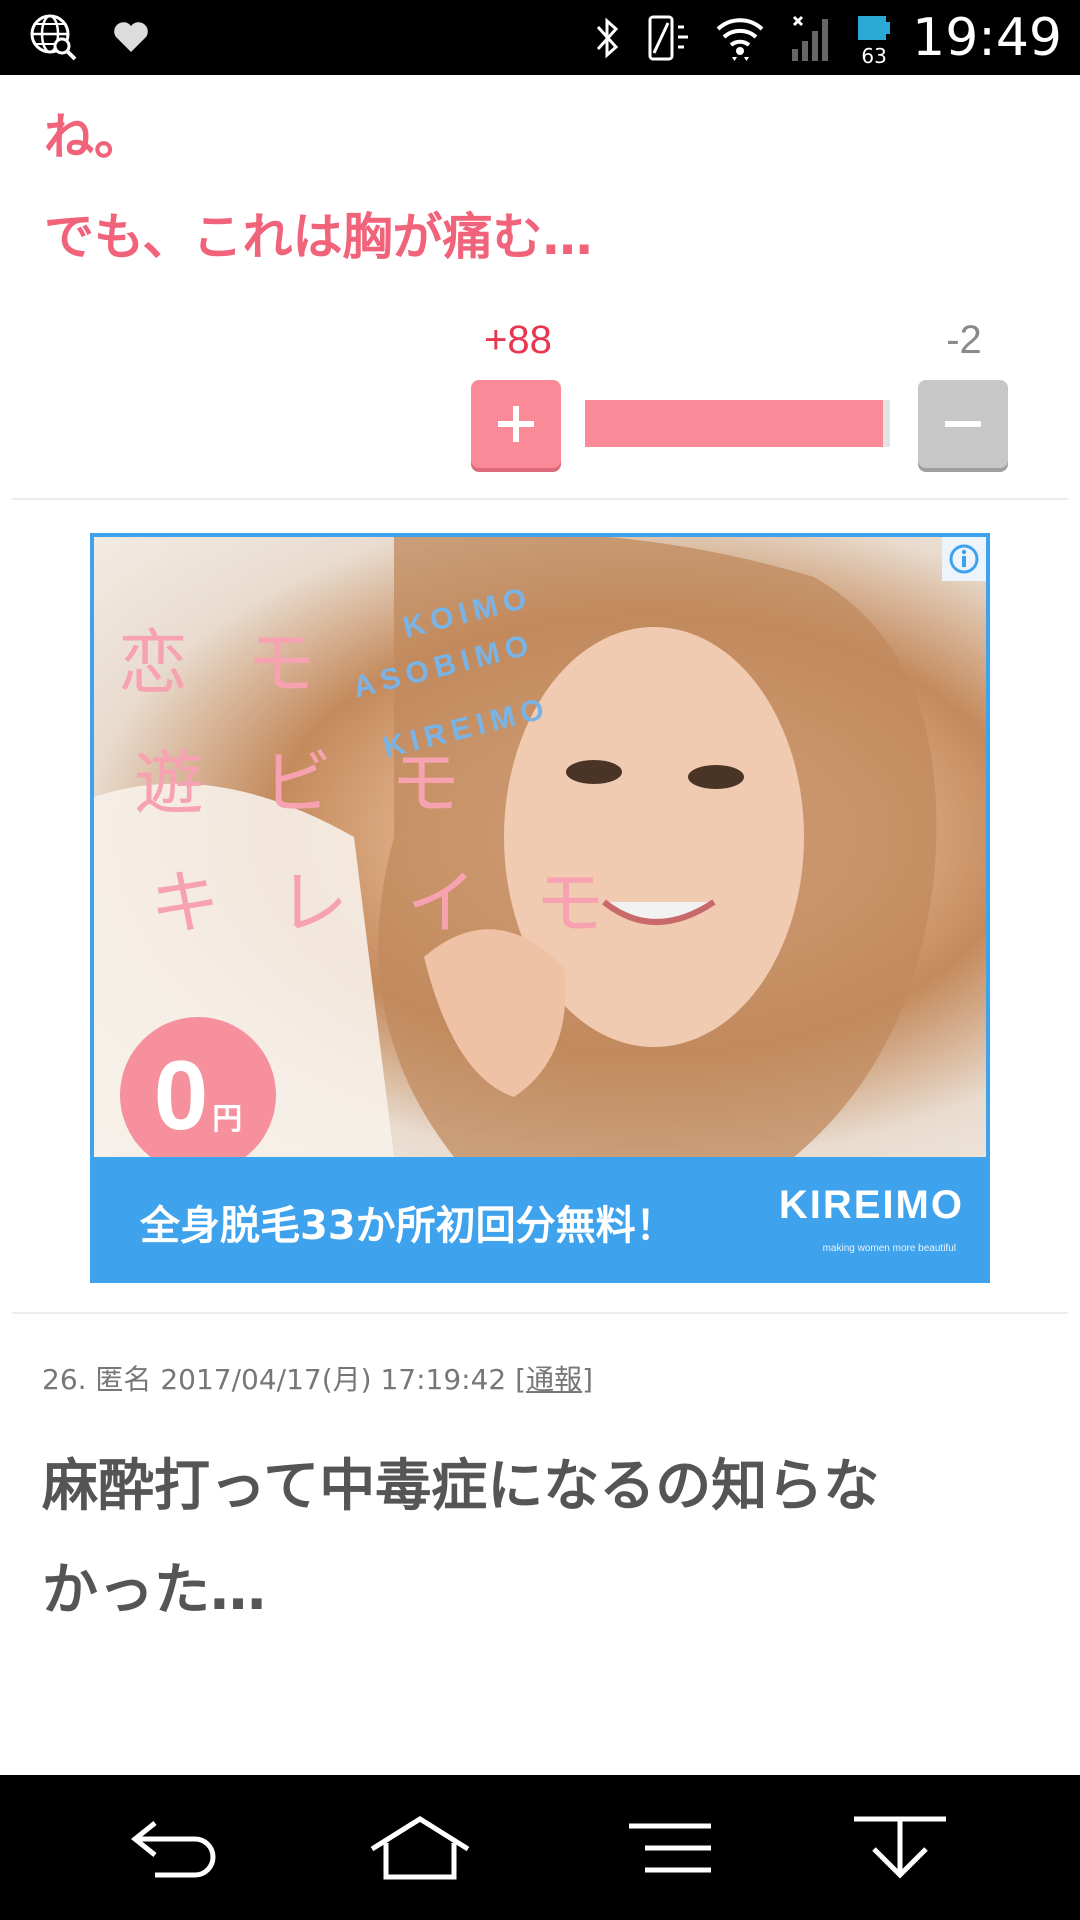 The width and height of the screenshot is (1080, 1920). I want to click on report-bracket-open: [, so click(521, 1379).